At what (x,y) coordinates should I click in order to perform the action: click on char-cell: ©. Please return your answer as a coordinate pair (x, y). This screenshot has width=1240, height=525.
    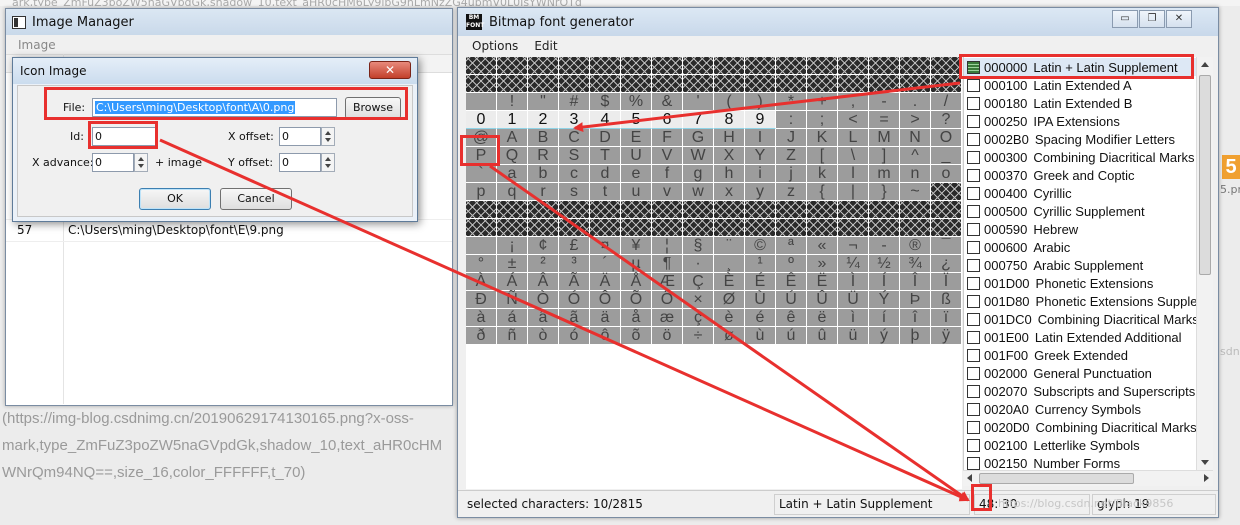
    Looking at the image, I should click on (760, 246).